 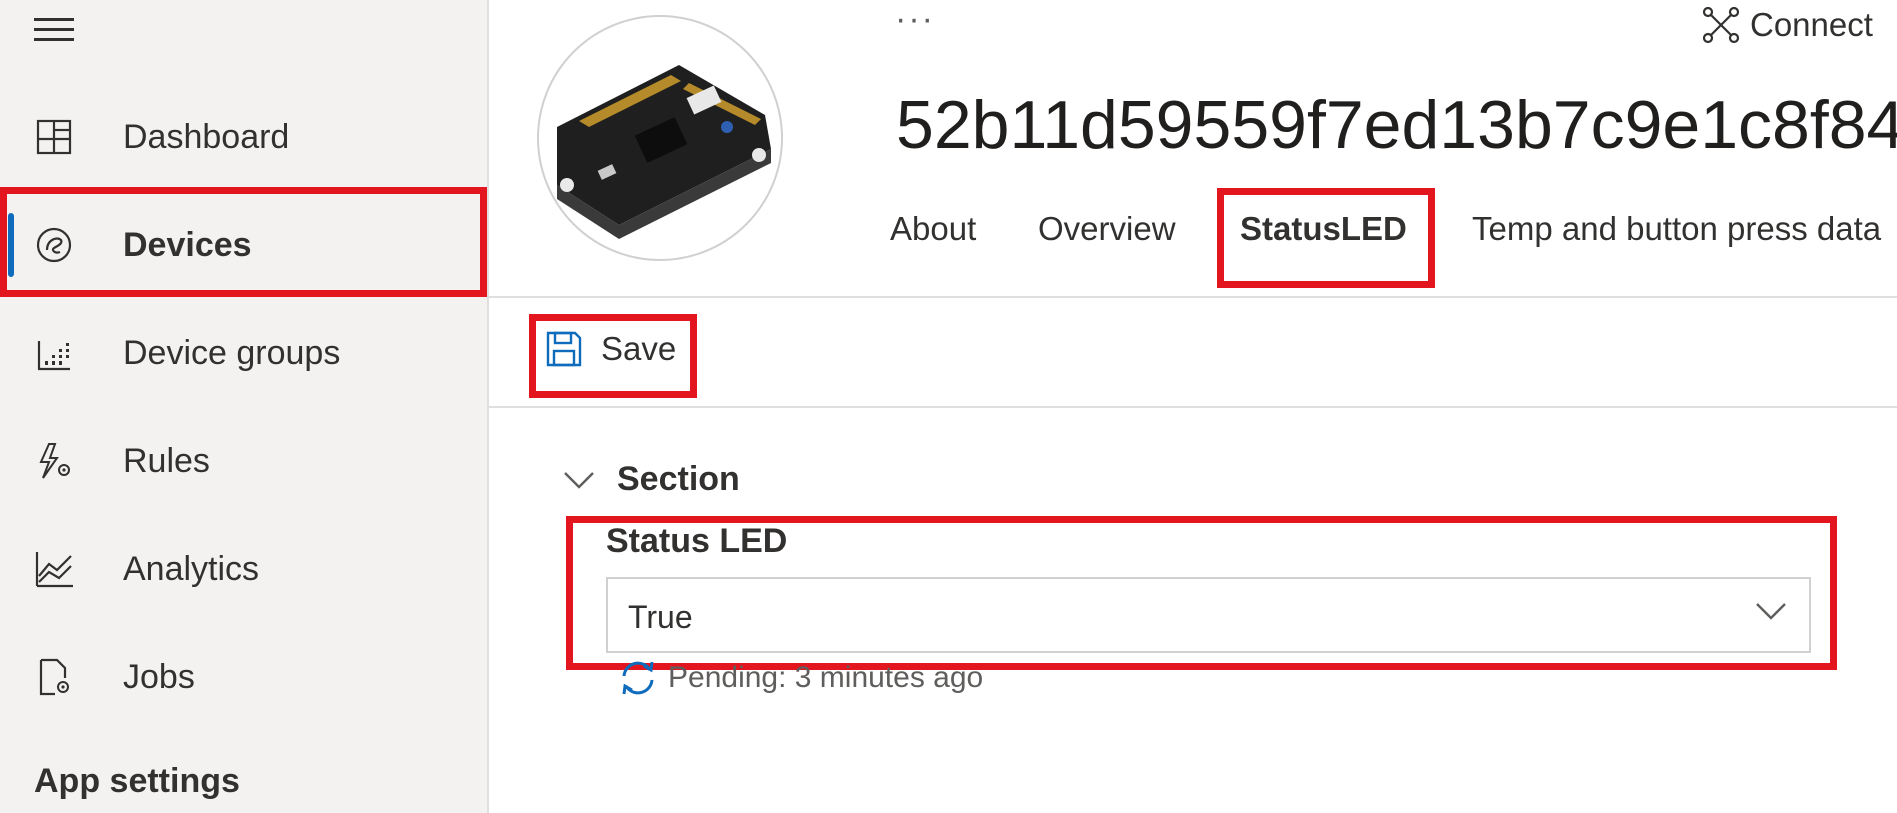 What do you see at coordinates (54, 569) in the screenshot?
I see `analytics-icon` at bounding box center [54, 569].